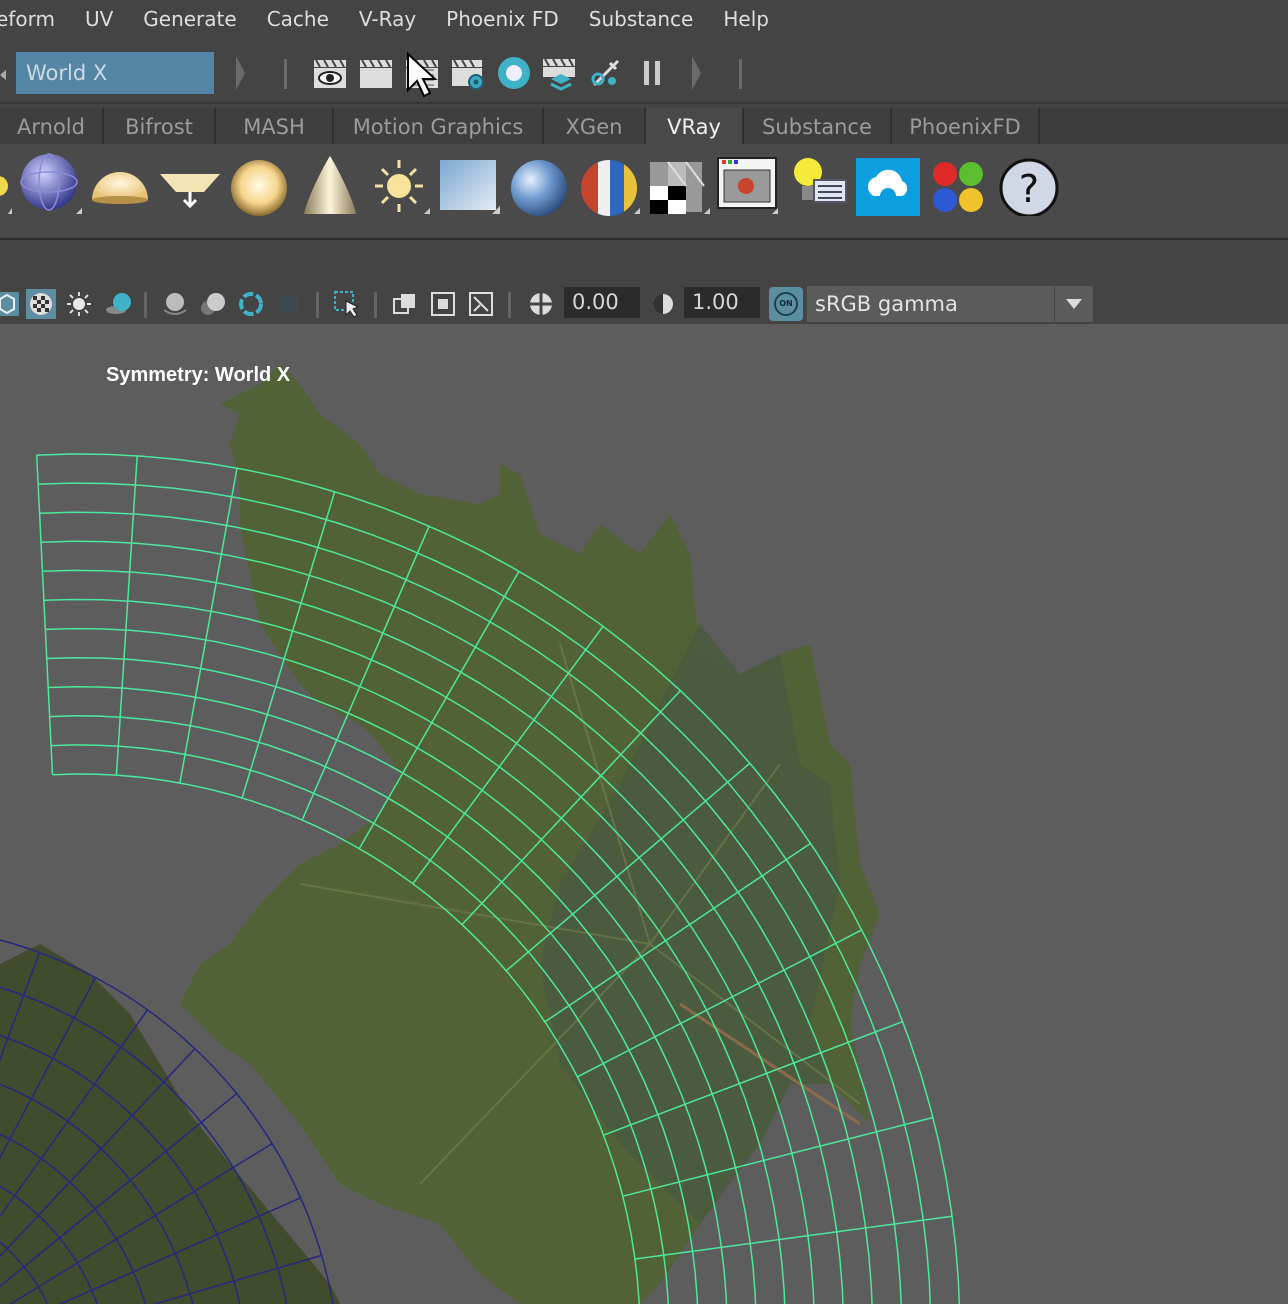  What do you see at coordinates (541, 304) in the screenshot?
I see `exposure-icon` at bounding box center [541, 304].